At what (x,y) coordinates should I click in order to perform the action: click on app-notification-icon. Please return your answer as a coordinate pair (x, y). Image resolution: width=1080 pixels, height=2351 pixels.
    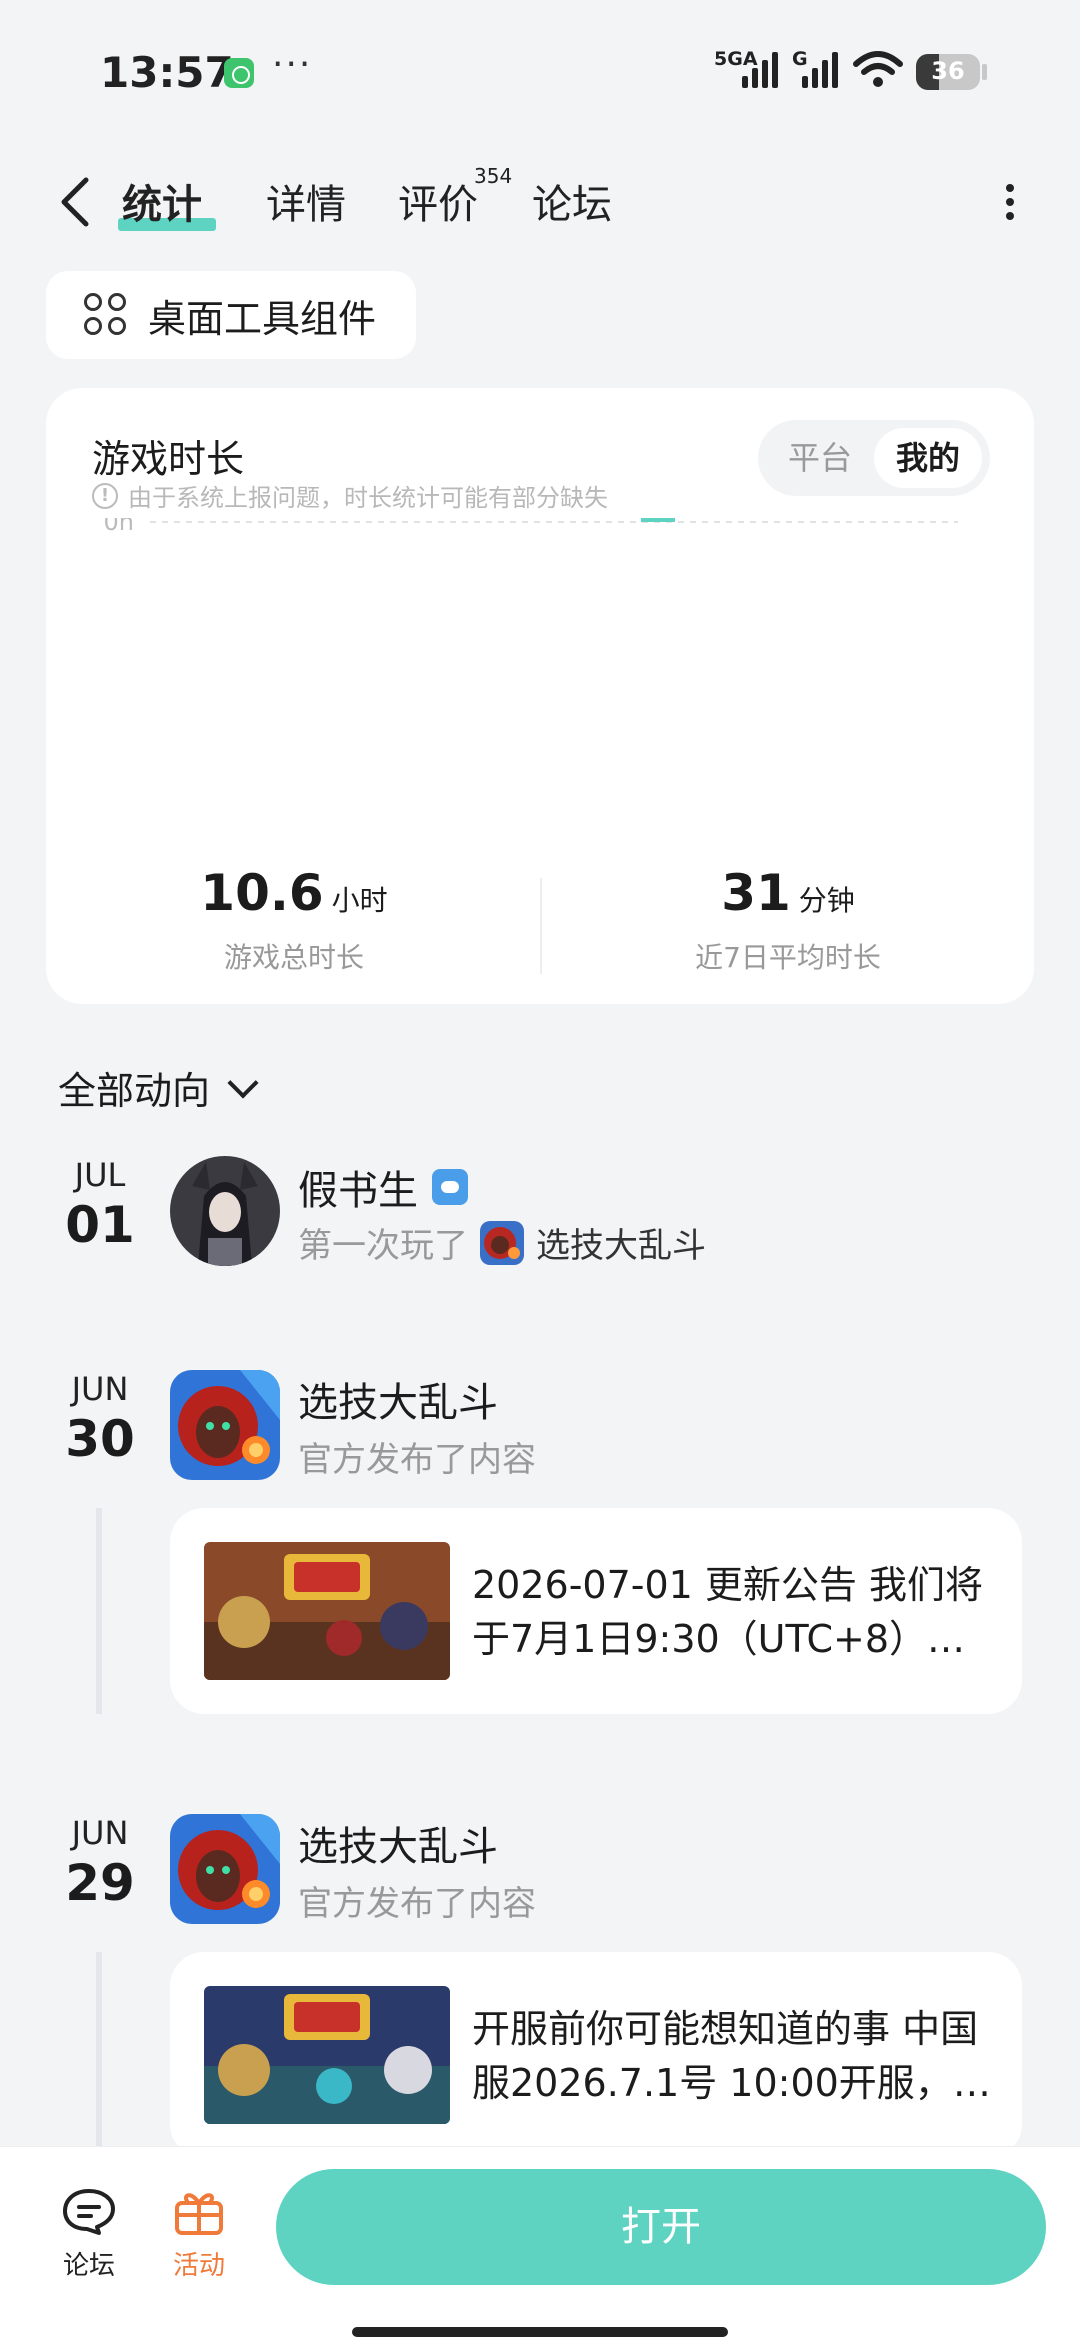
    Looking at the image, I should click on (239, 73).